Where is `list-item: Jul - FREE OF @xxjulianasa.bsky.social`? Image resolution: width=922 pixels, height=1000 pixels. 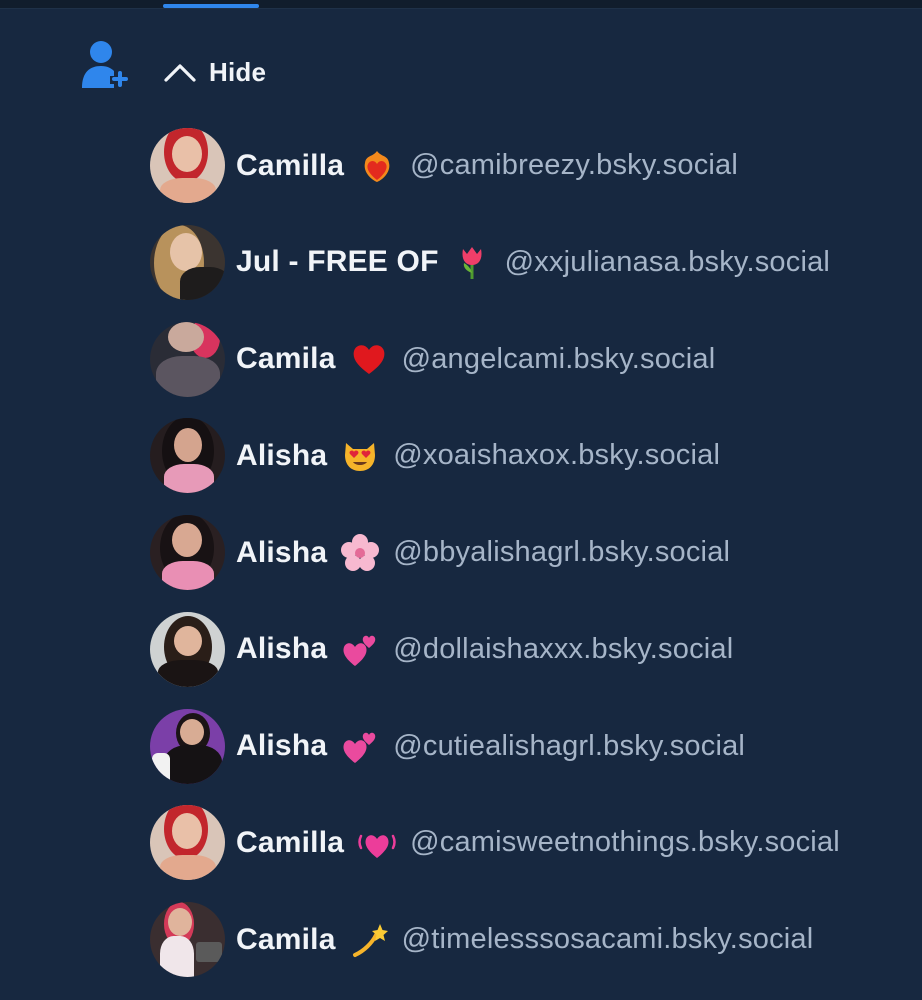 list-item: Jul - FREE OF @xxjulianasa.bsky.social is located at coordinates (536, 273).